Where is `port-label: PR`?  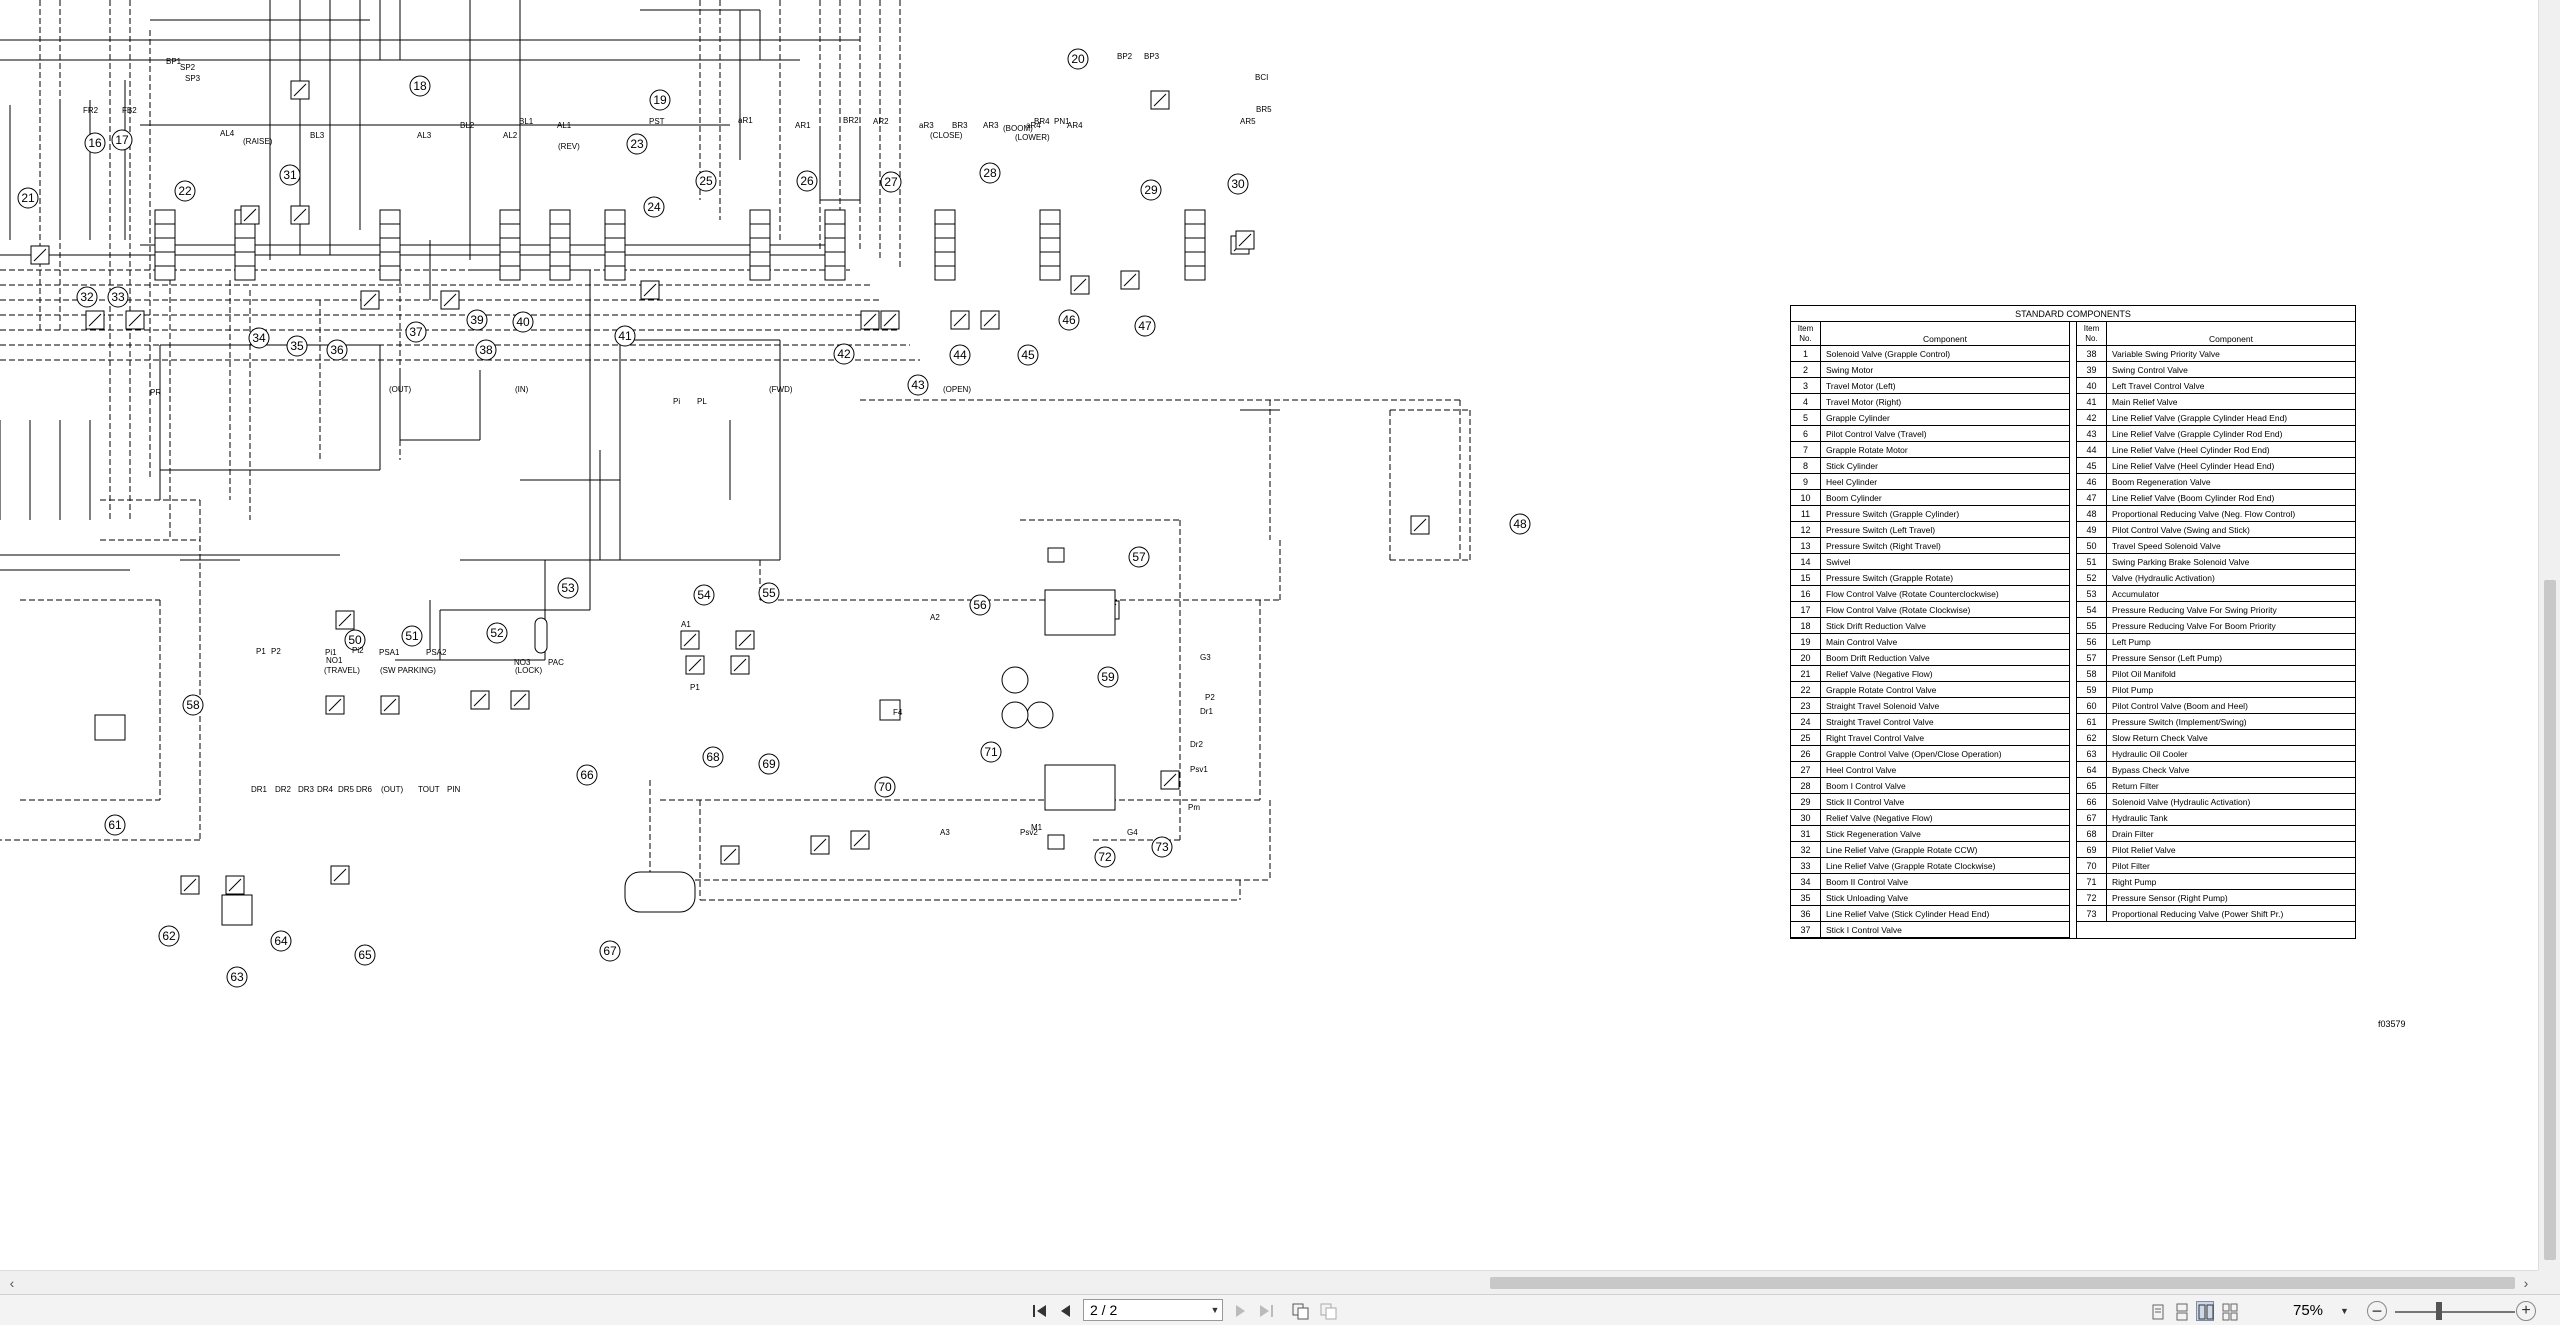
port-label: PR is located at coordinates (155, 392).